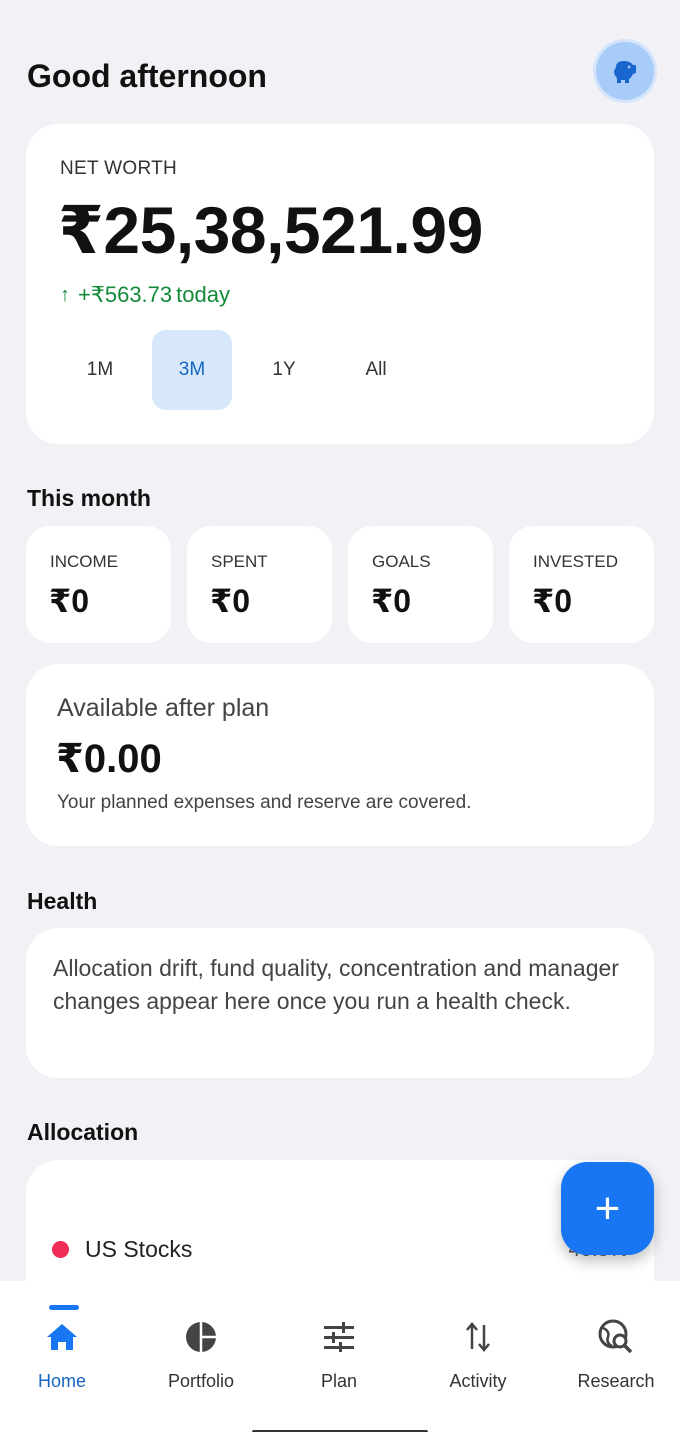 The width and height of the screenshot is (680, 1432). Describe the element at coordinates (203, 294) in the screenshot. I see `net-worth-change-period: today` at that location.